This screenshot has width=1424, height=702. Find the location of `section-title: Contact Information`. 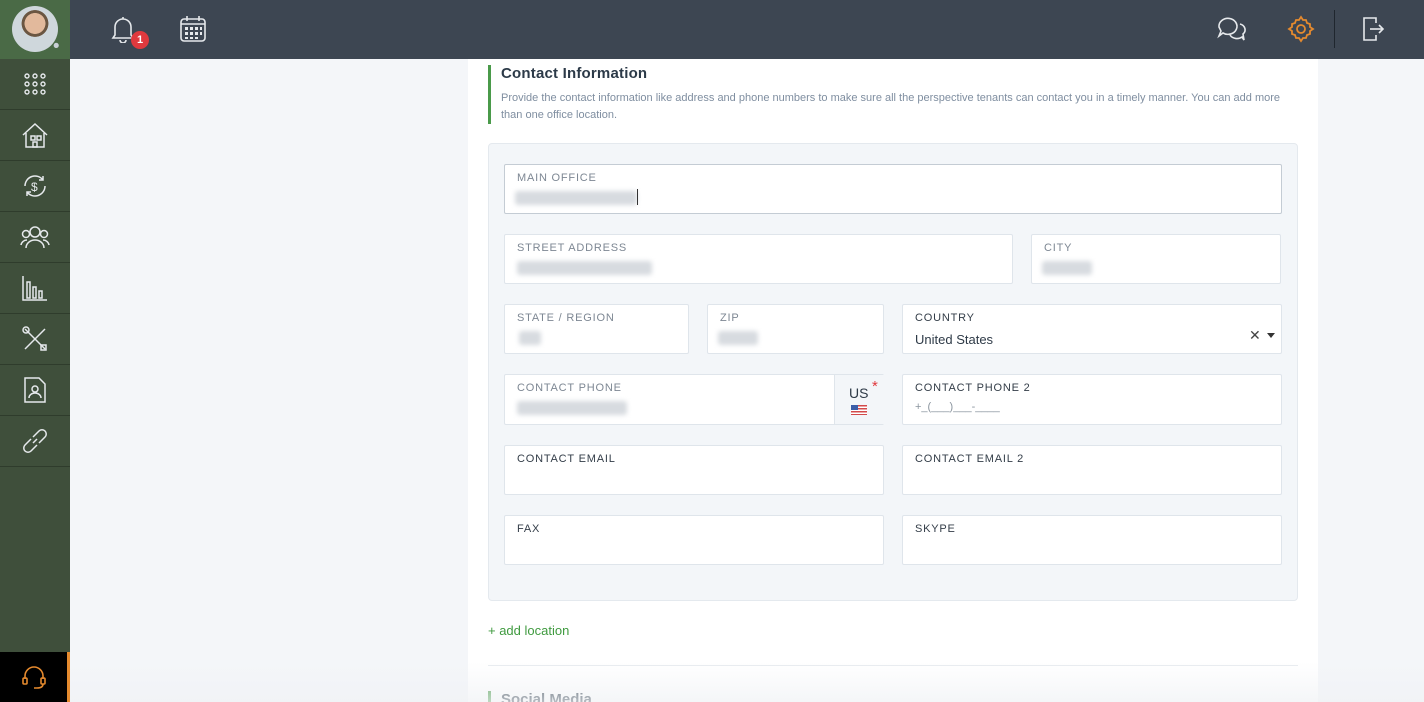

section-title: Contact Information is located at coordinates (574, 73).